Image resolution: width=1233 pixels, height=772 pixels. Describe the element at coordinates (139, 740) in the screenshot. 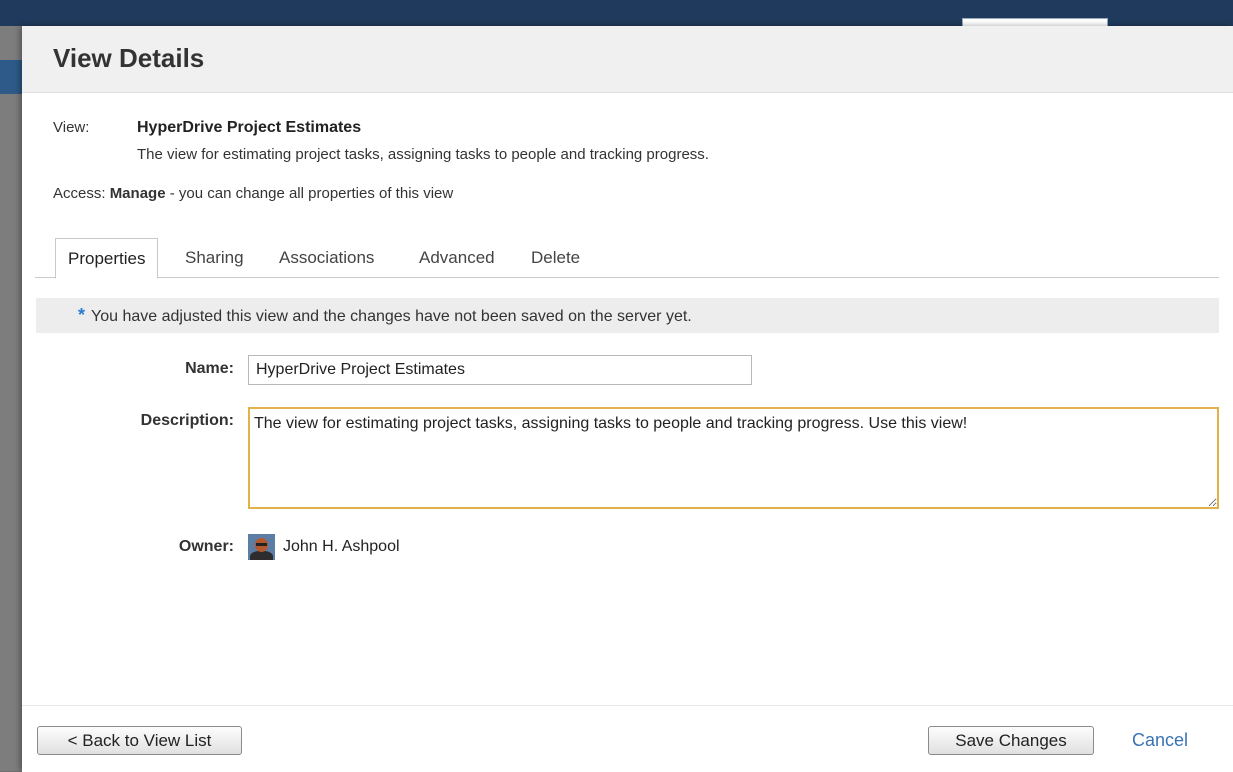

I see `back-to-view-list-button: < Back to View List` at that location.